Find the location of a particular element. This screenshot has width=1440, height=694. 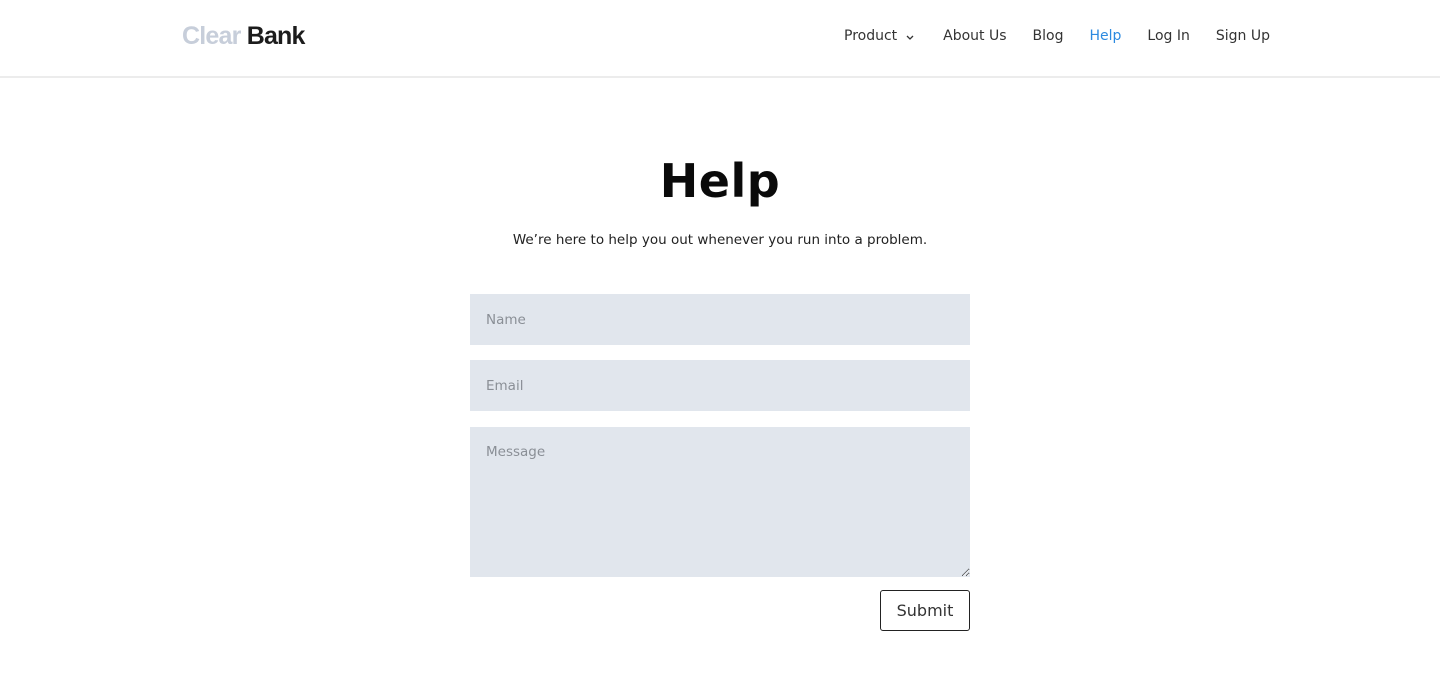

name-input is located at coordinates (720, 319).